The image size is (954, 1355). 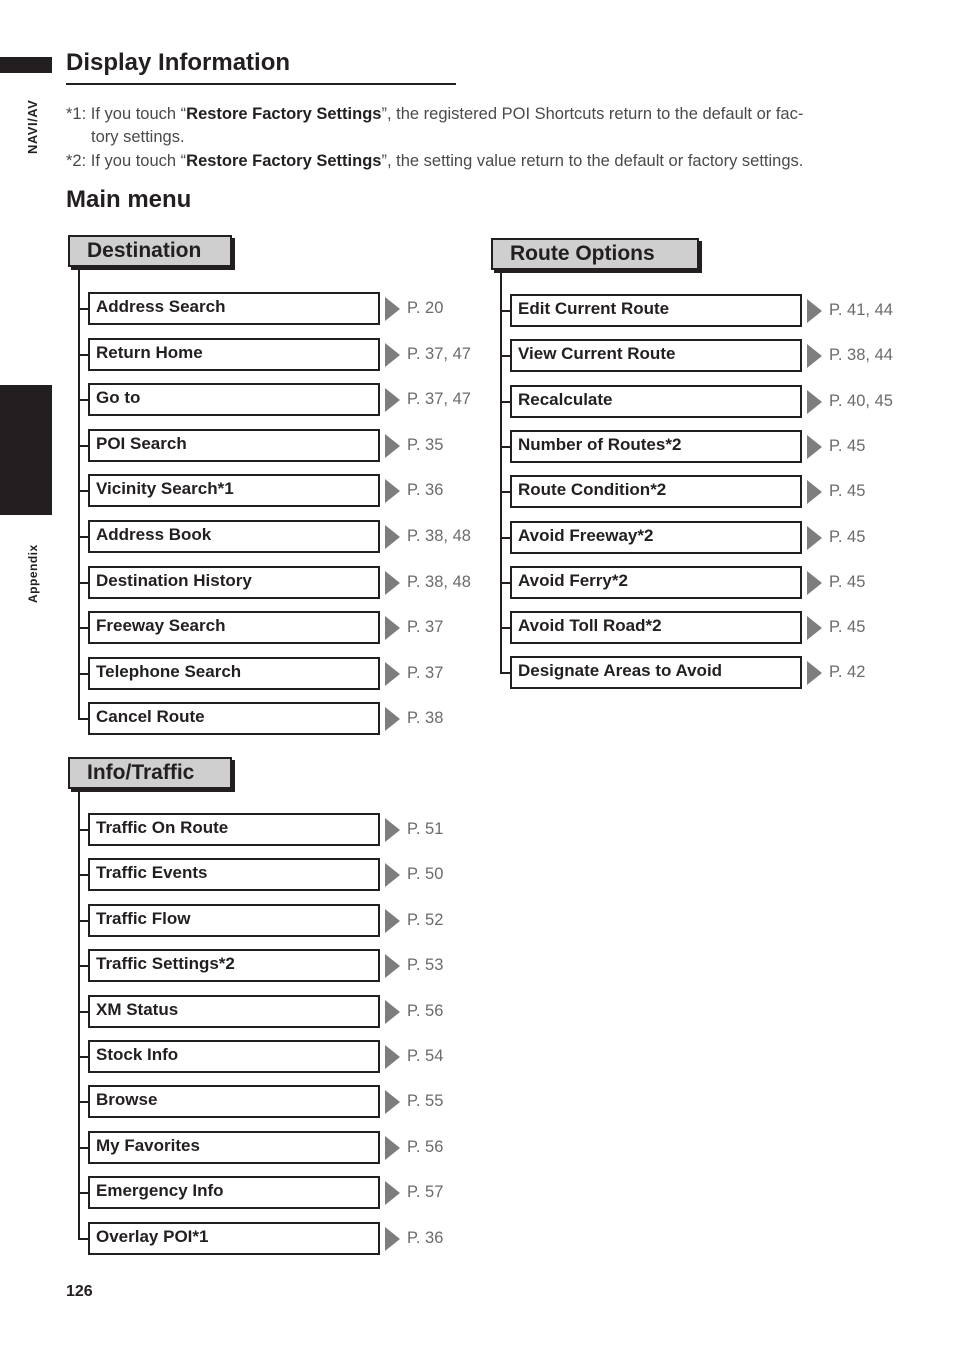 What do you see at coordinates (425, 673) in the screenshot?
I see `page-reference: P. 37` at bounding box center [425, 673].